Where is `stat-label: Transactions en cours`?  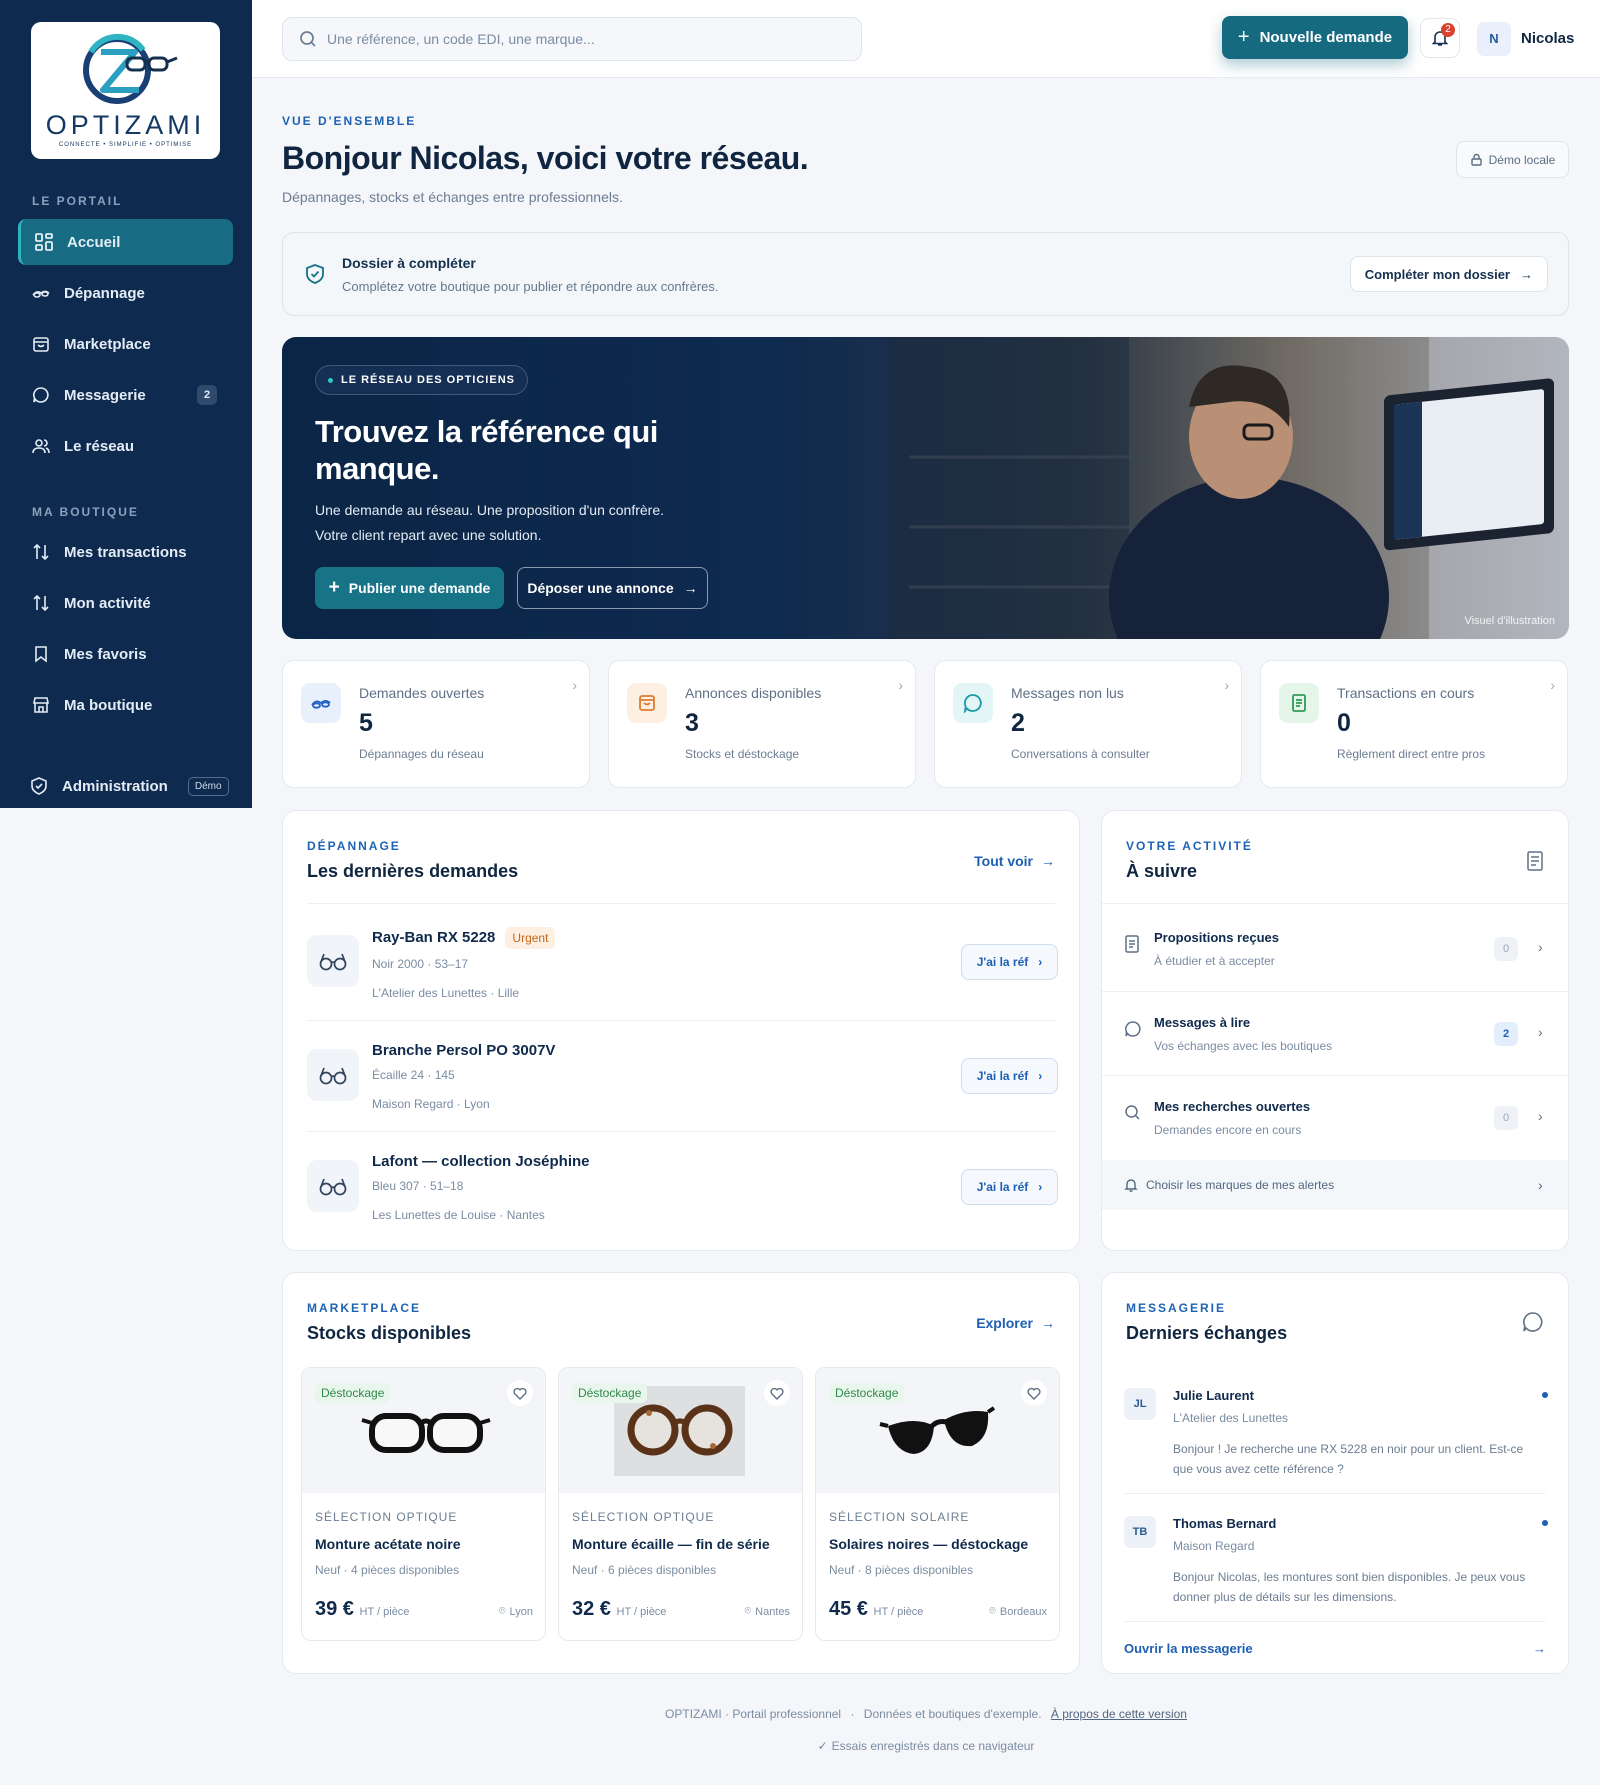 stat-label: Transactions en cours is located at coordinates (1406, 693).